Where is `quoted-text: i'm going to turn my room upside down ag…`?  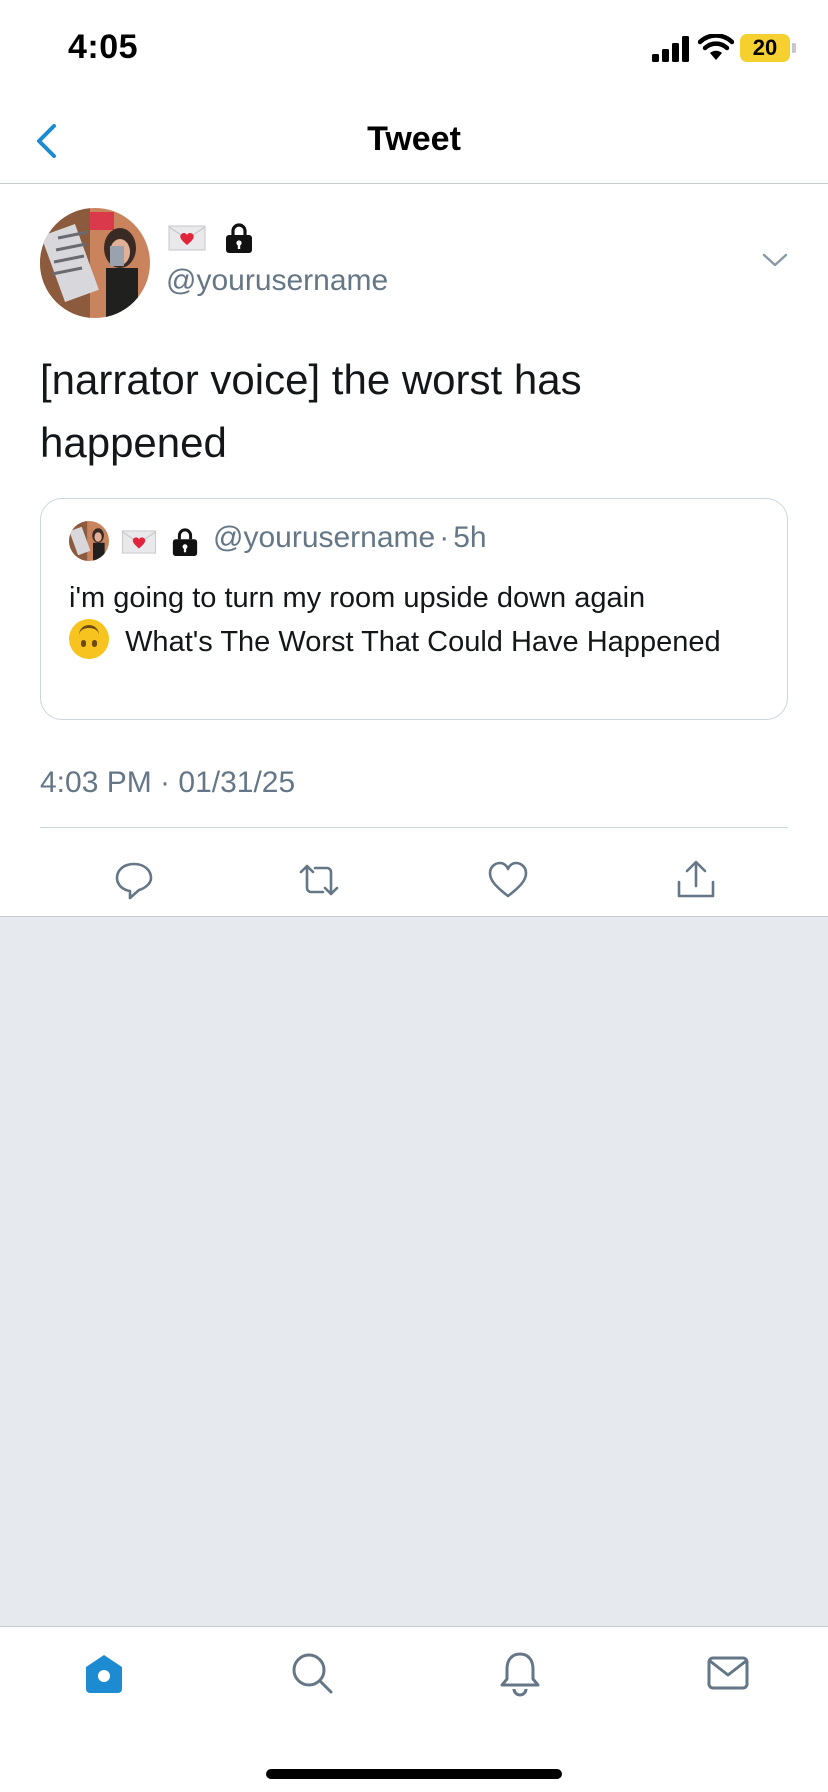 quoted-text: i'm going to turn my room upside down ag… is located at coordinates (419, 620).